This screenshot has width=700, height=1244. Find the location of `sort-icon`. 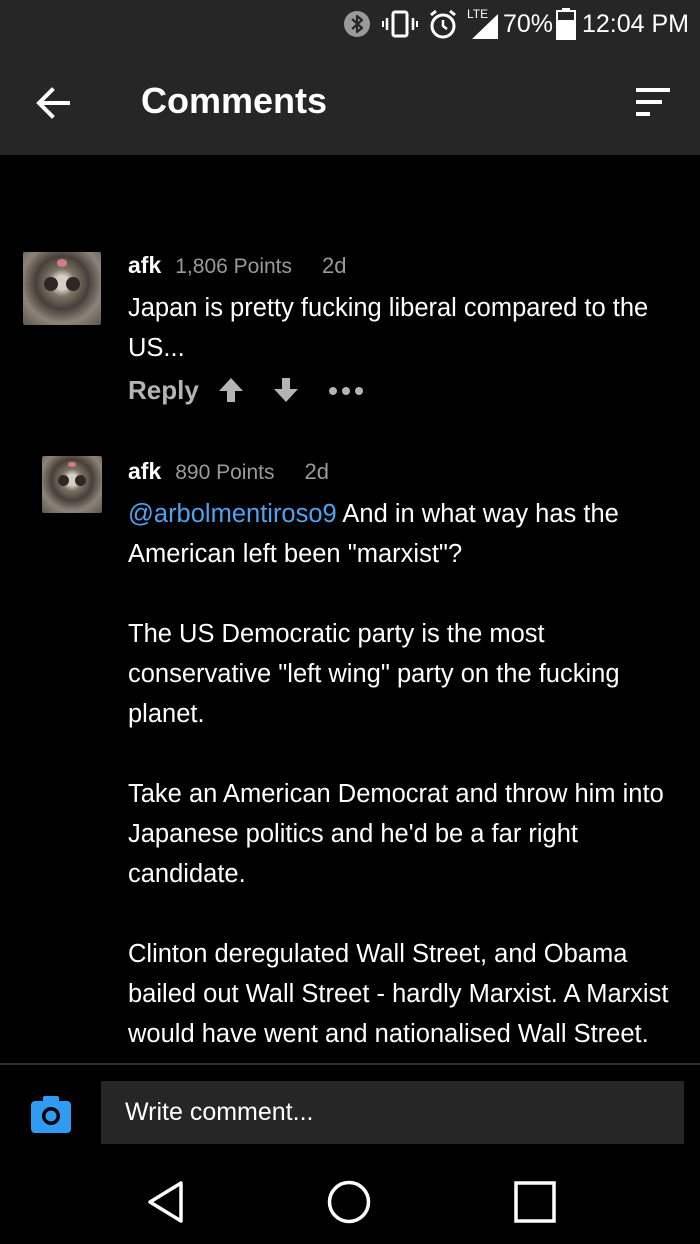

sort-icon is located at coordinates (652, 102).